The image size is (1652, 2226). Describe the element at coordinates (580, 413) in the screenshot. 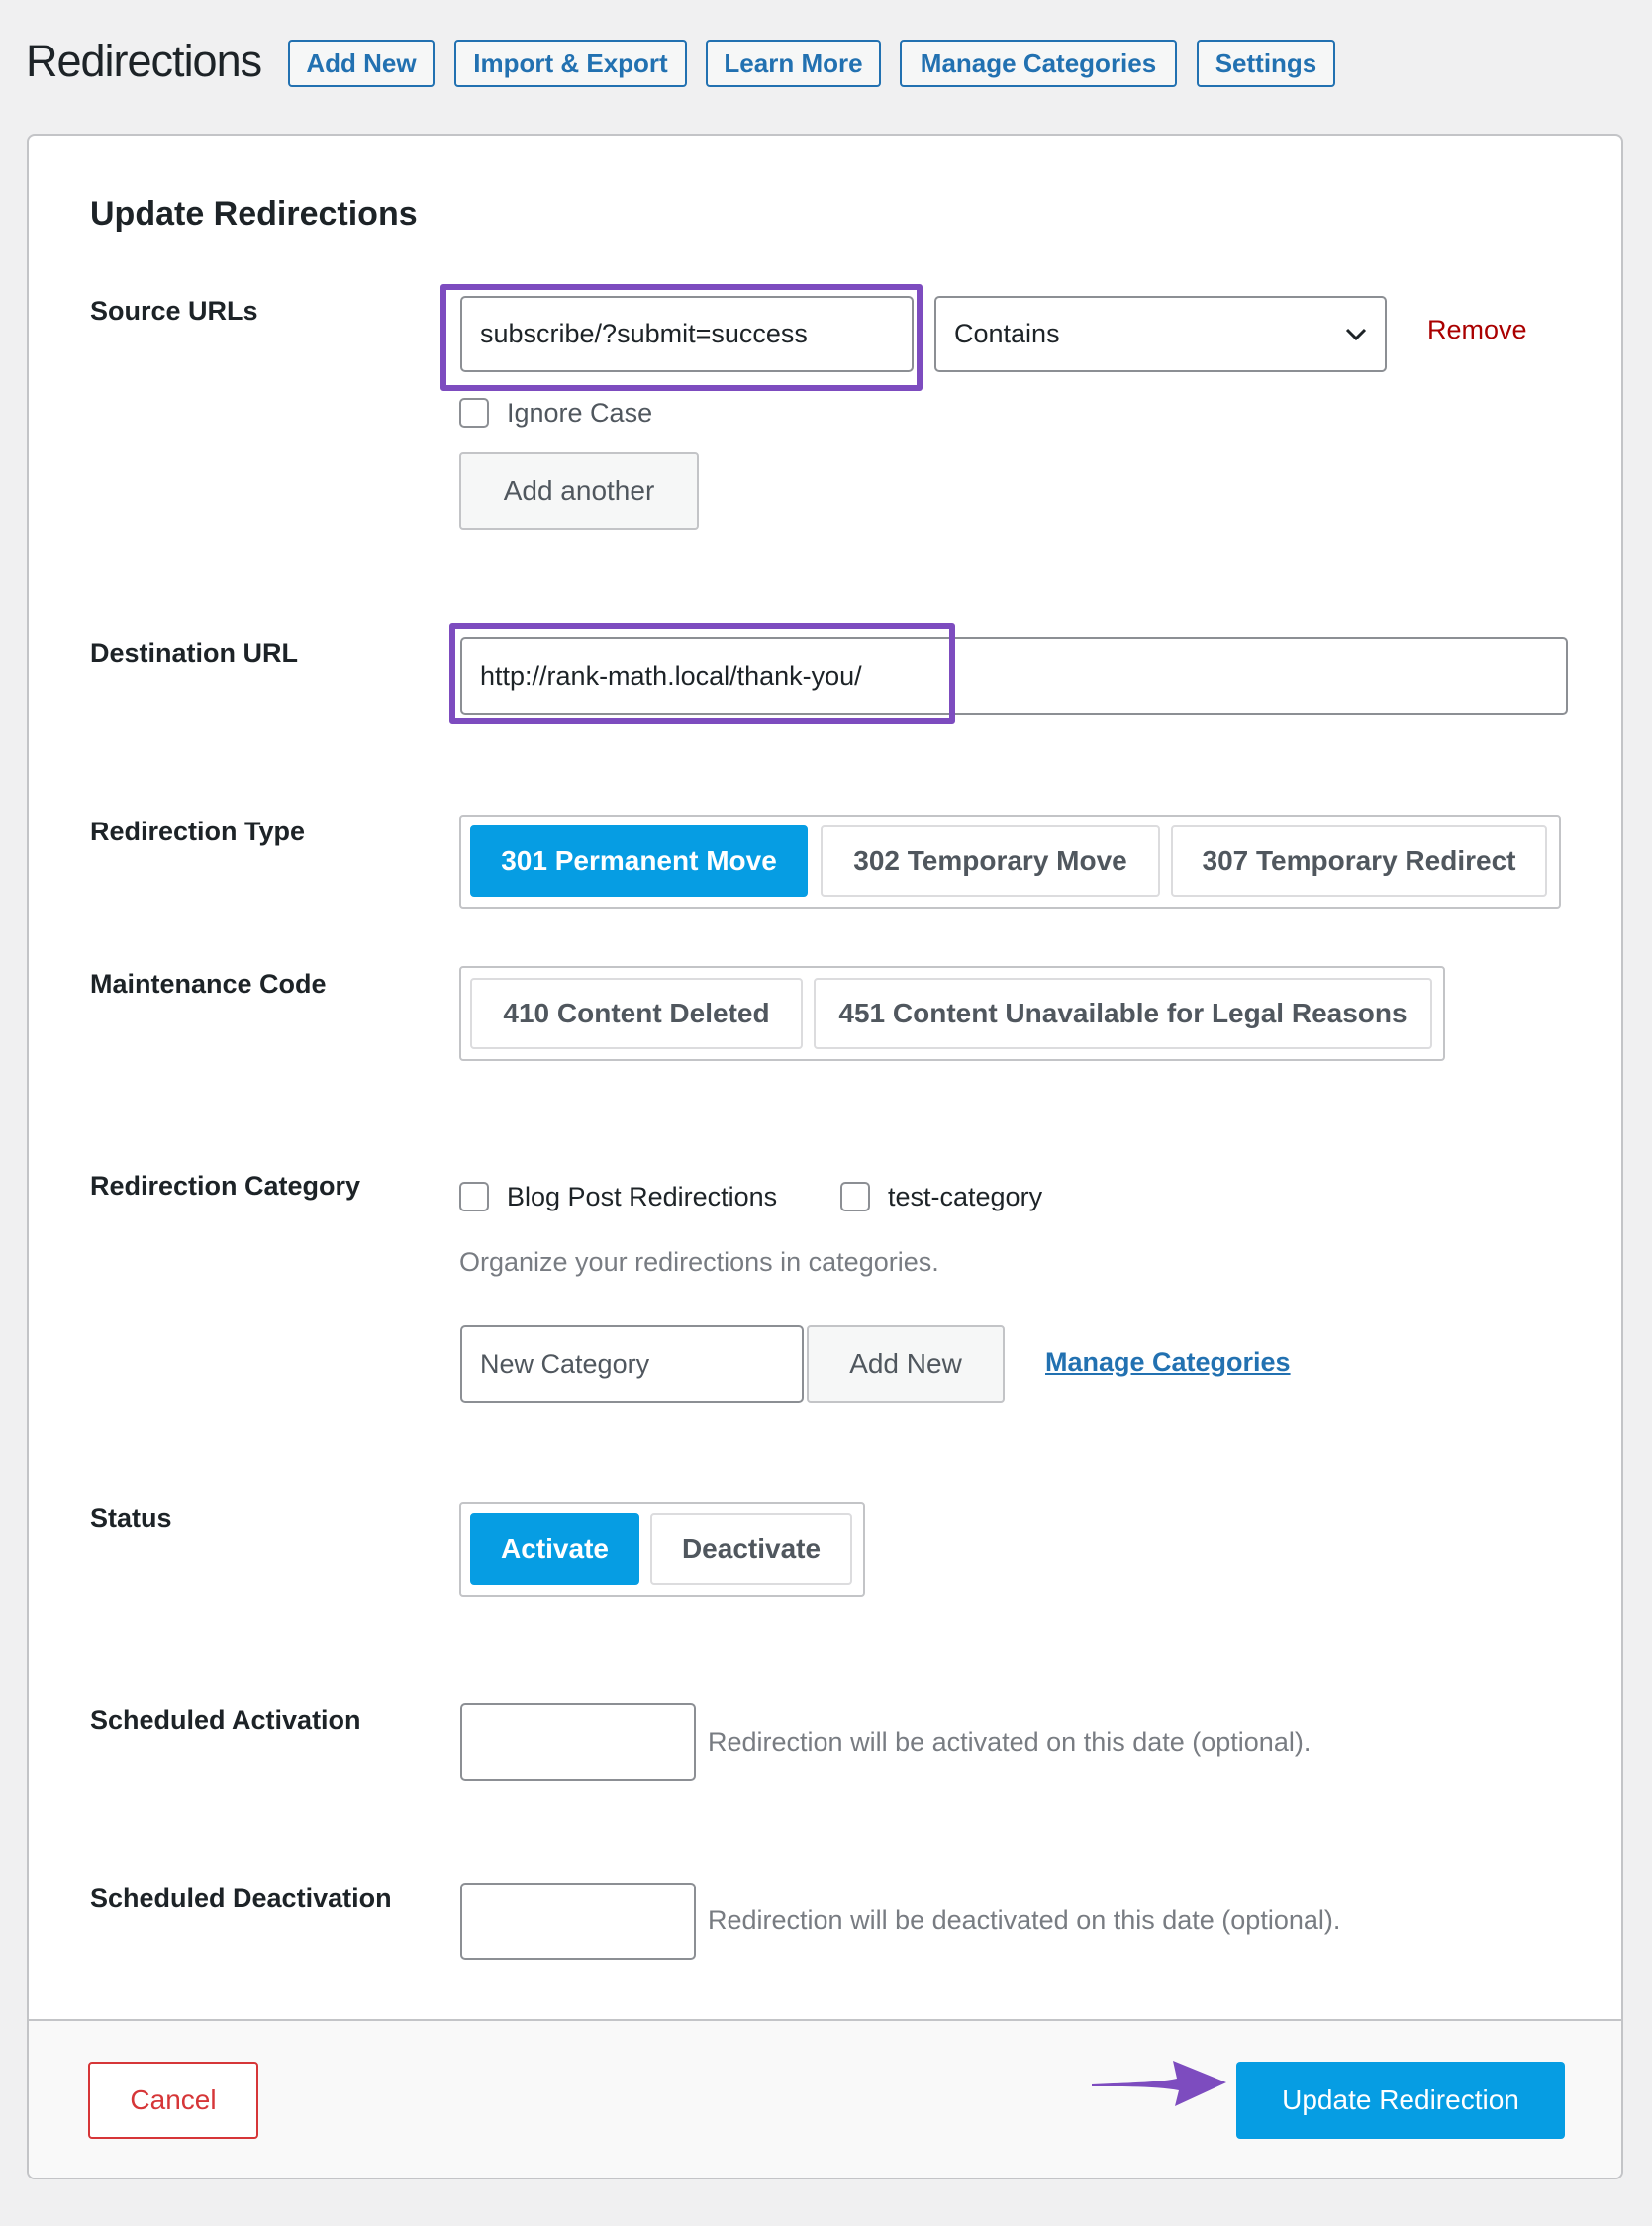

I see `ignore-case-label: Ignore Case` at that location.